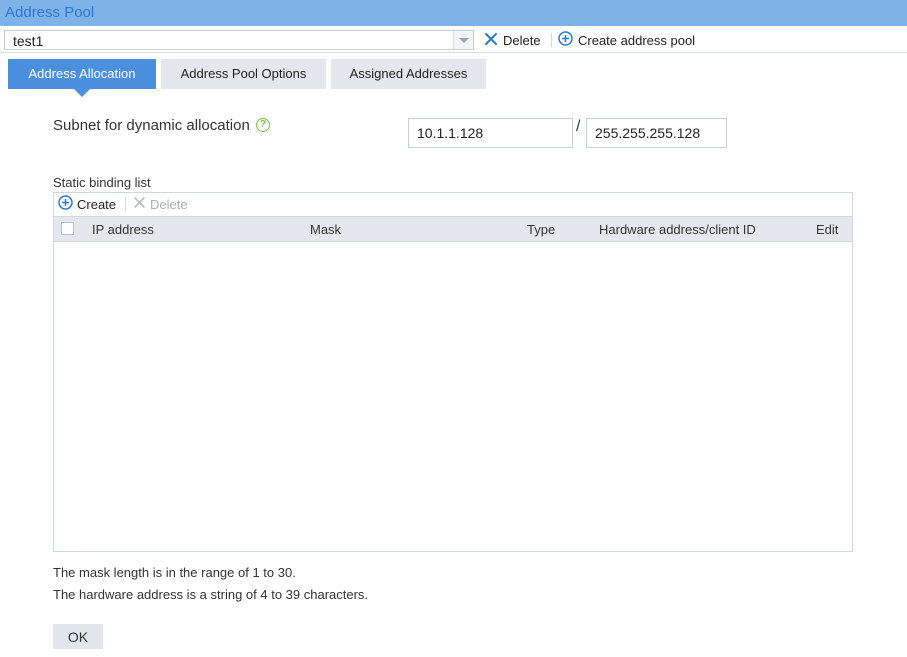  What do you see at coordinates (453, 13) in the screenshot?
I see `window-titlebar: Address Pool` at bounding box center [453, 13].